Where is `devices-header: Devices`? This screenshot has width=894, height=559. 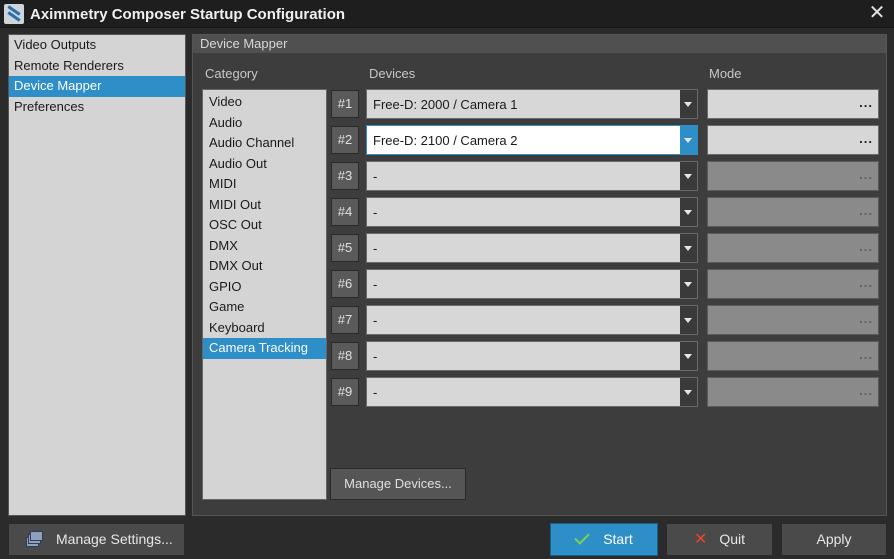
devices-header: Devices is located at coordinates (392, 73).